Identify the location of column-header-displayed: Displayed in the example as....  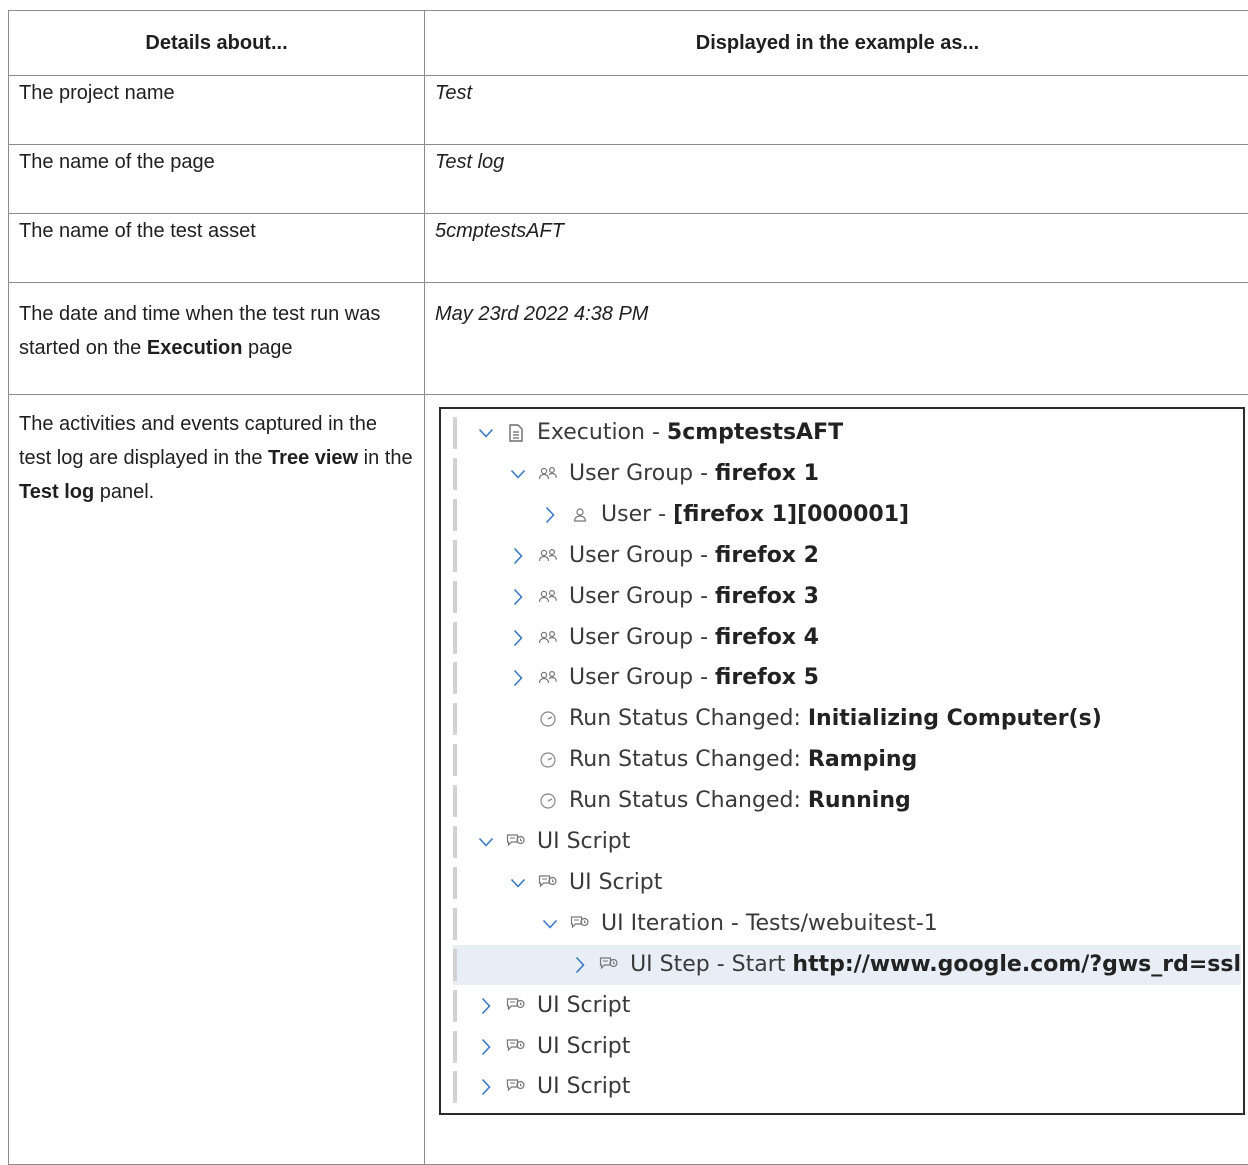
(836, 43).